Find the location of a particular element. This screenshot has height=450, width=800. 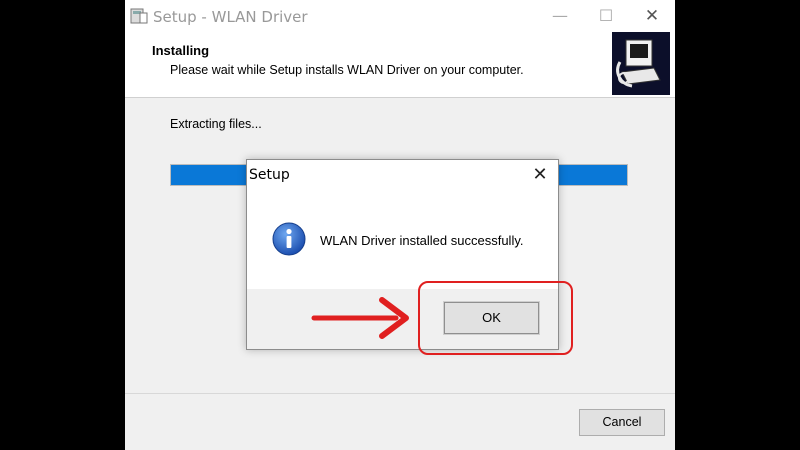

minimize-button: — is located at coordinates (560, 16).